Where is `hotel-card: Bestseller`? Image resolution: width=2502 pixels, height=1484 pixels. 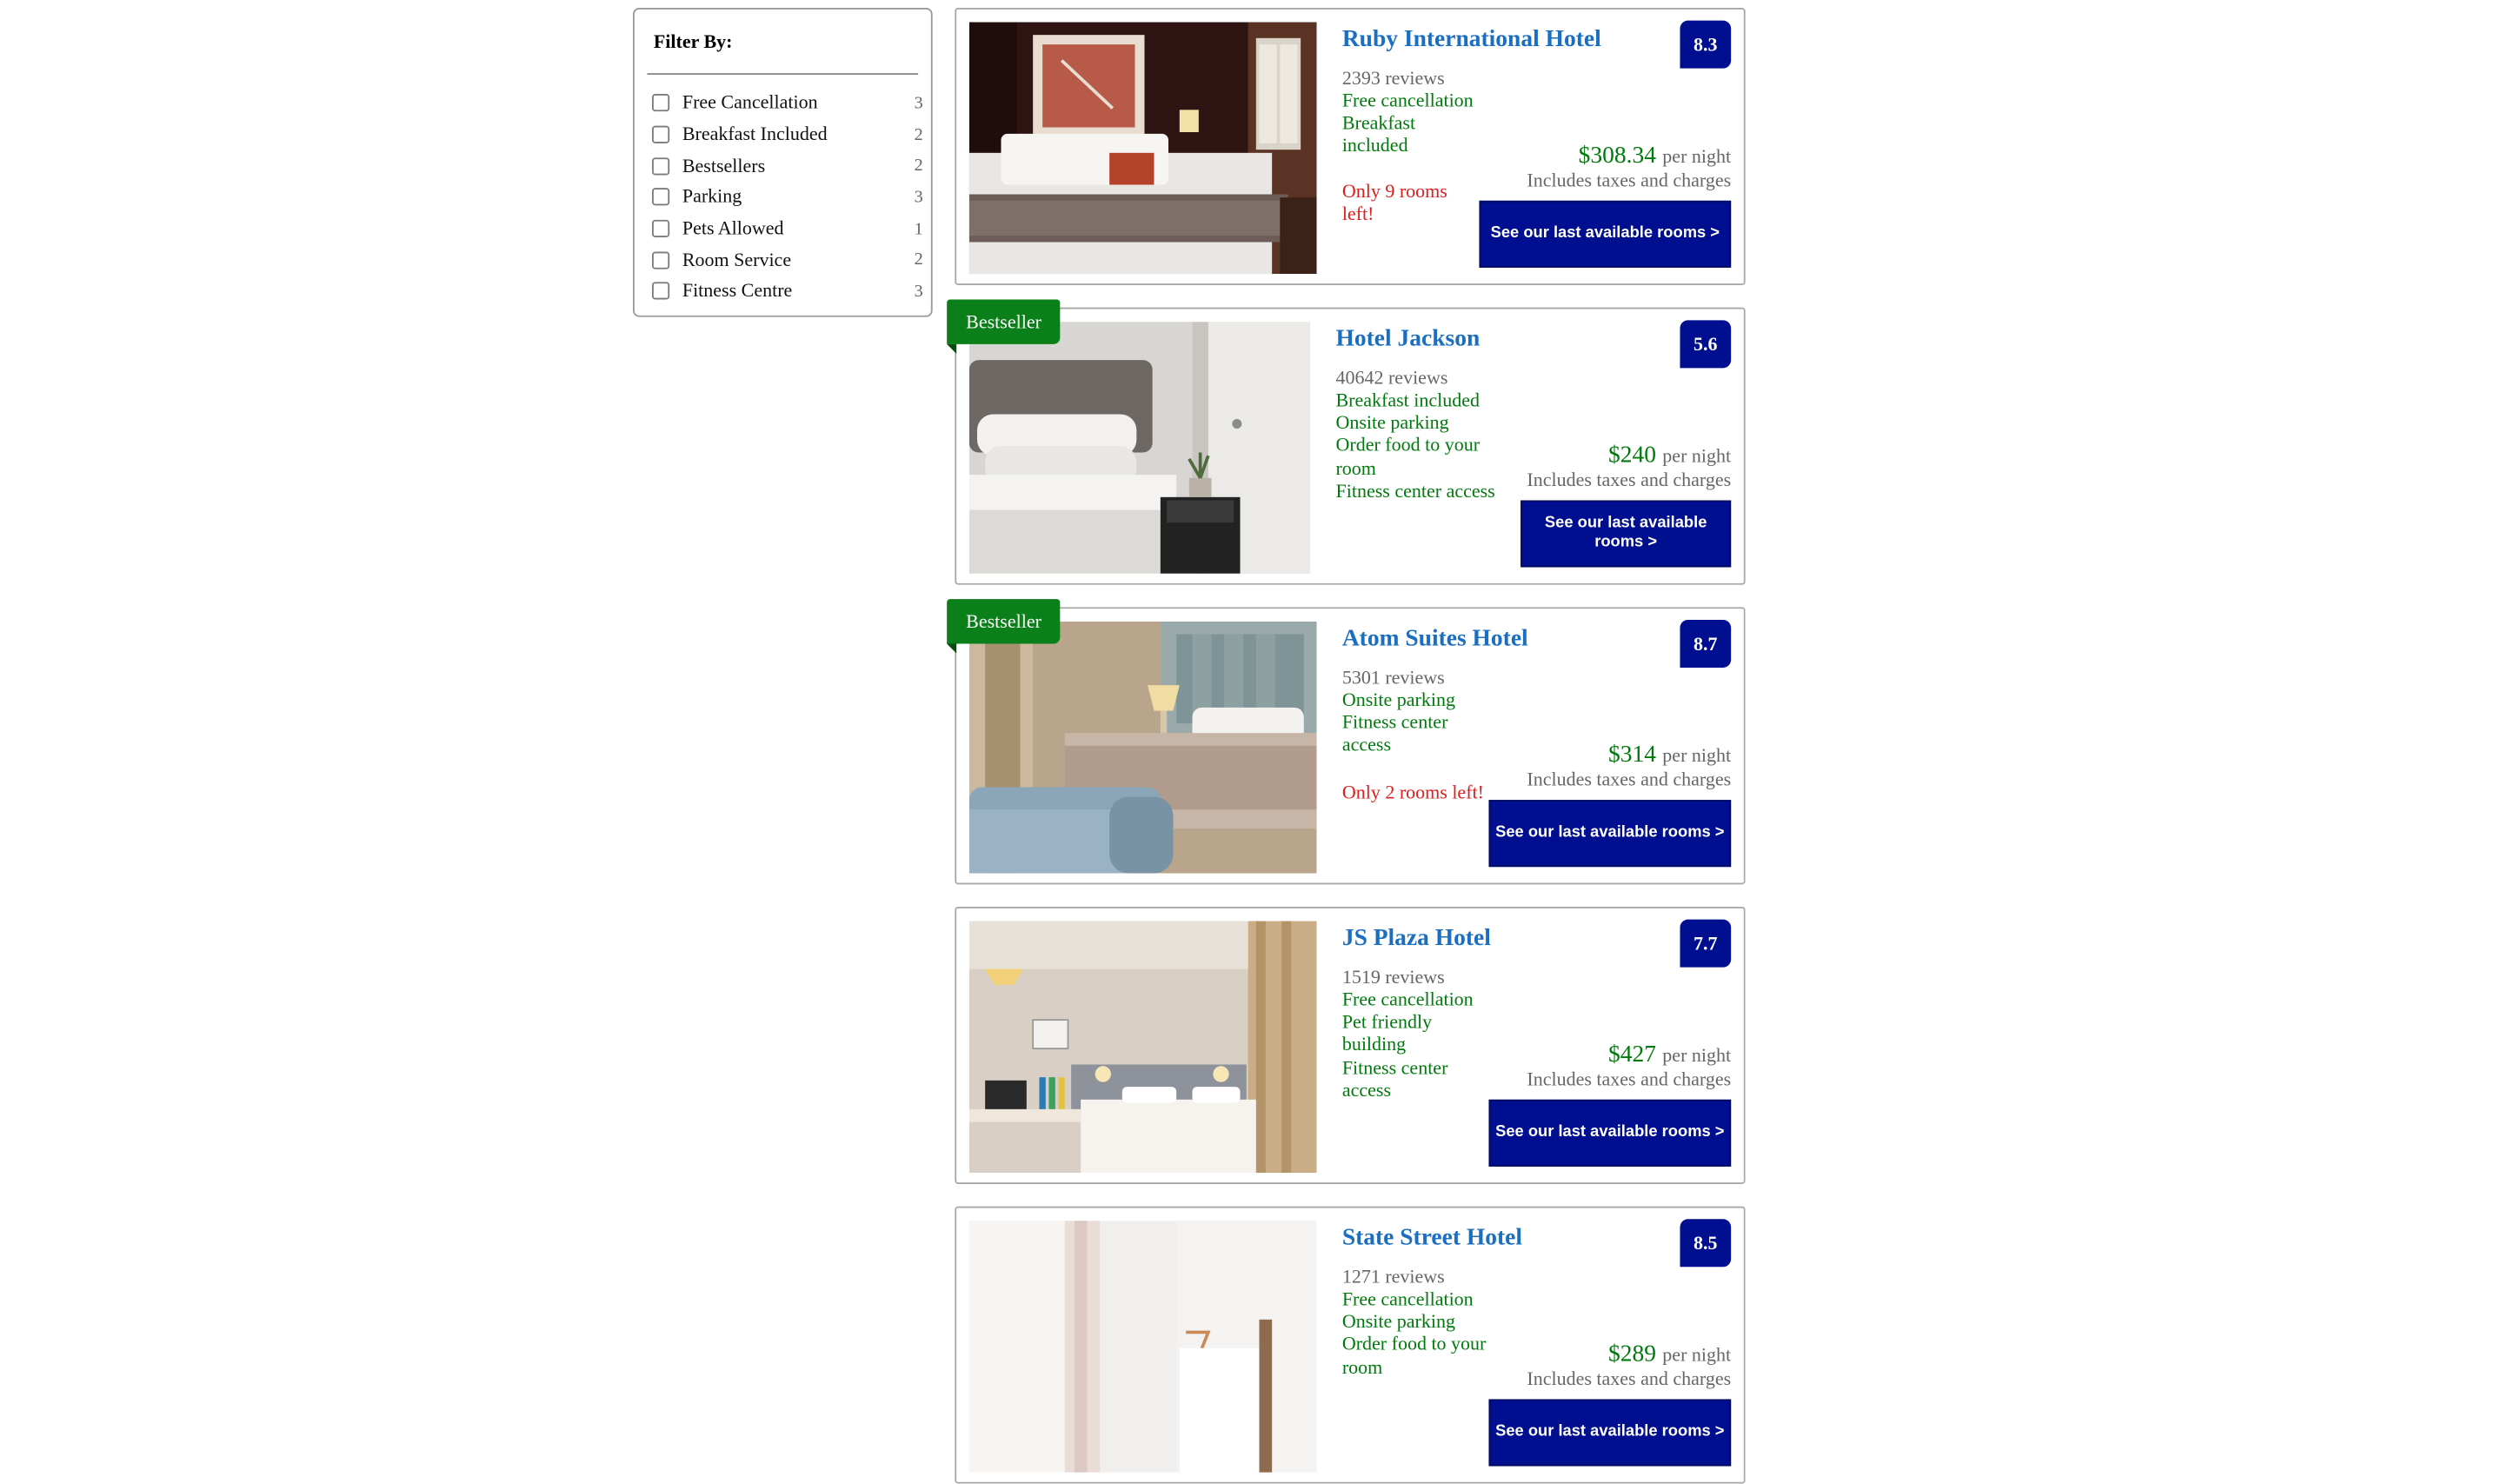
hotel-card: Bestseller is located at coordinates (1347, 742).